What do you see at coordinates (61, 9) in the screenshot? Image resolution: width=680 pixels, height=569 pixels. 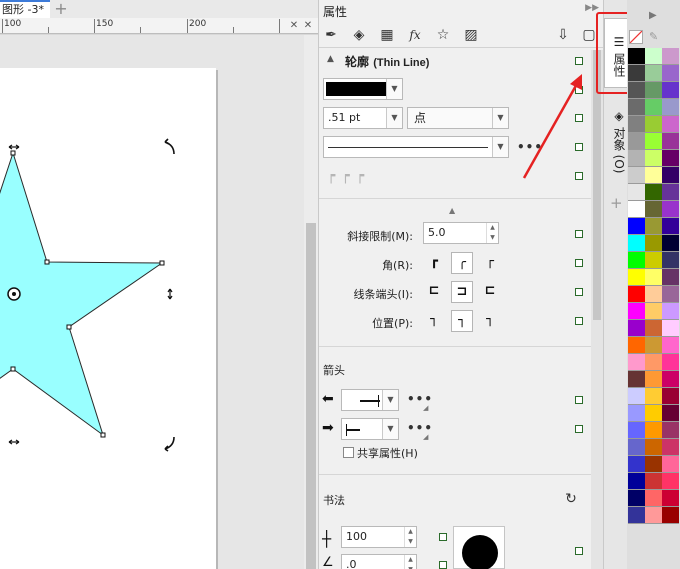 I see `new-tab-button: +` at bounding box center [61, 9].